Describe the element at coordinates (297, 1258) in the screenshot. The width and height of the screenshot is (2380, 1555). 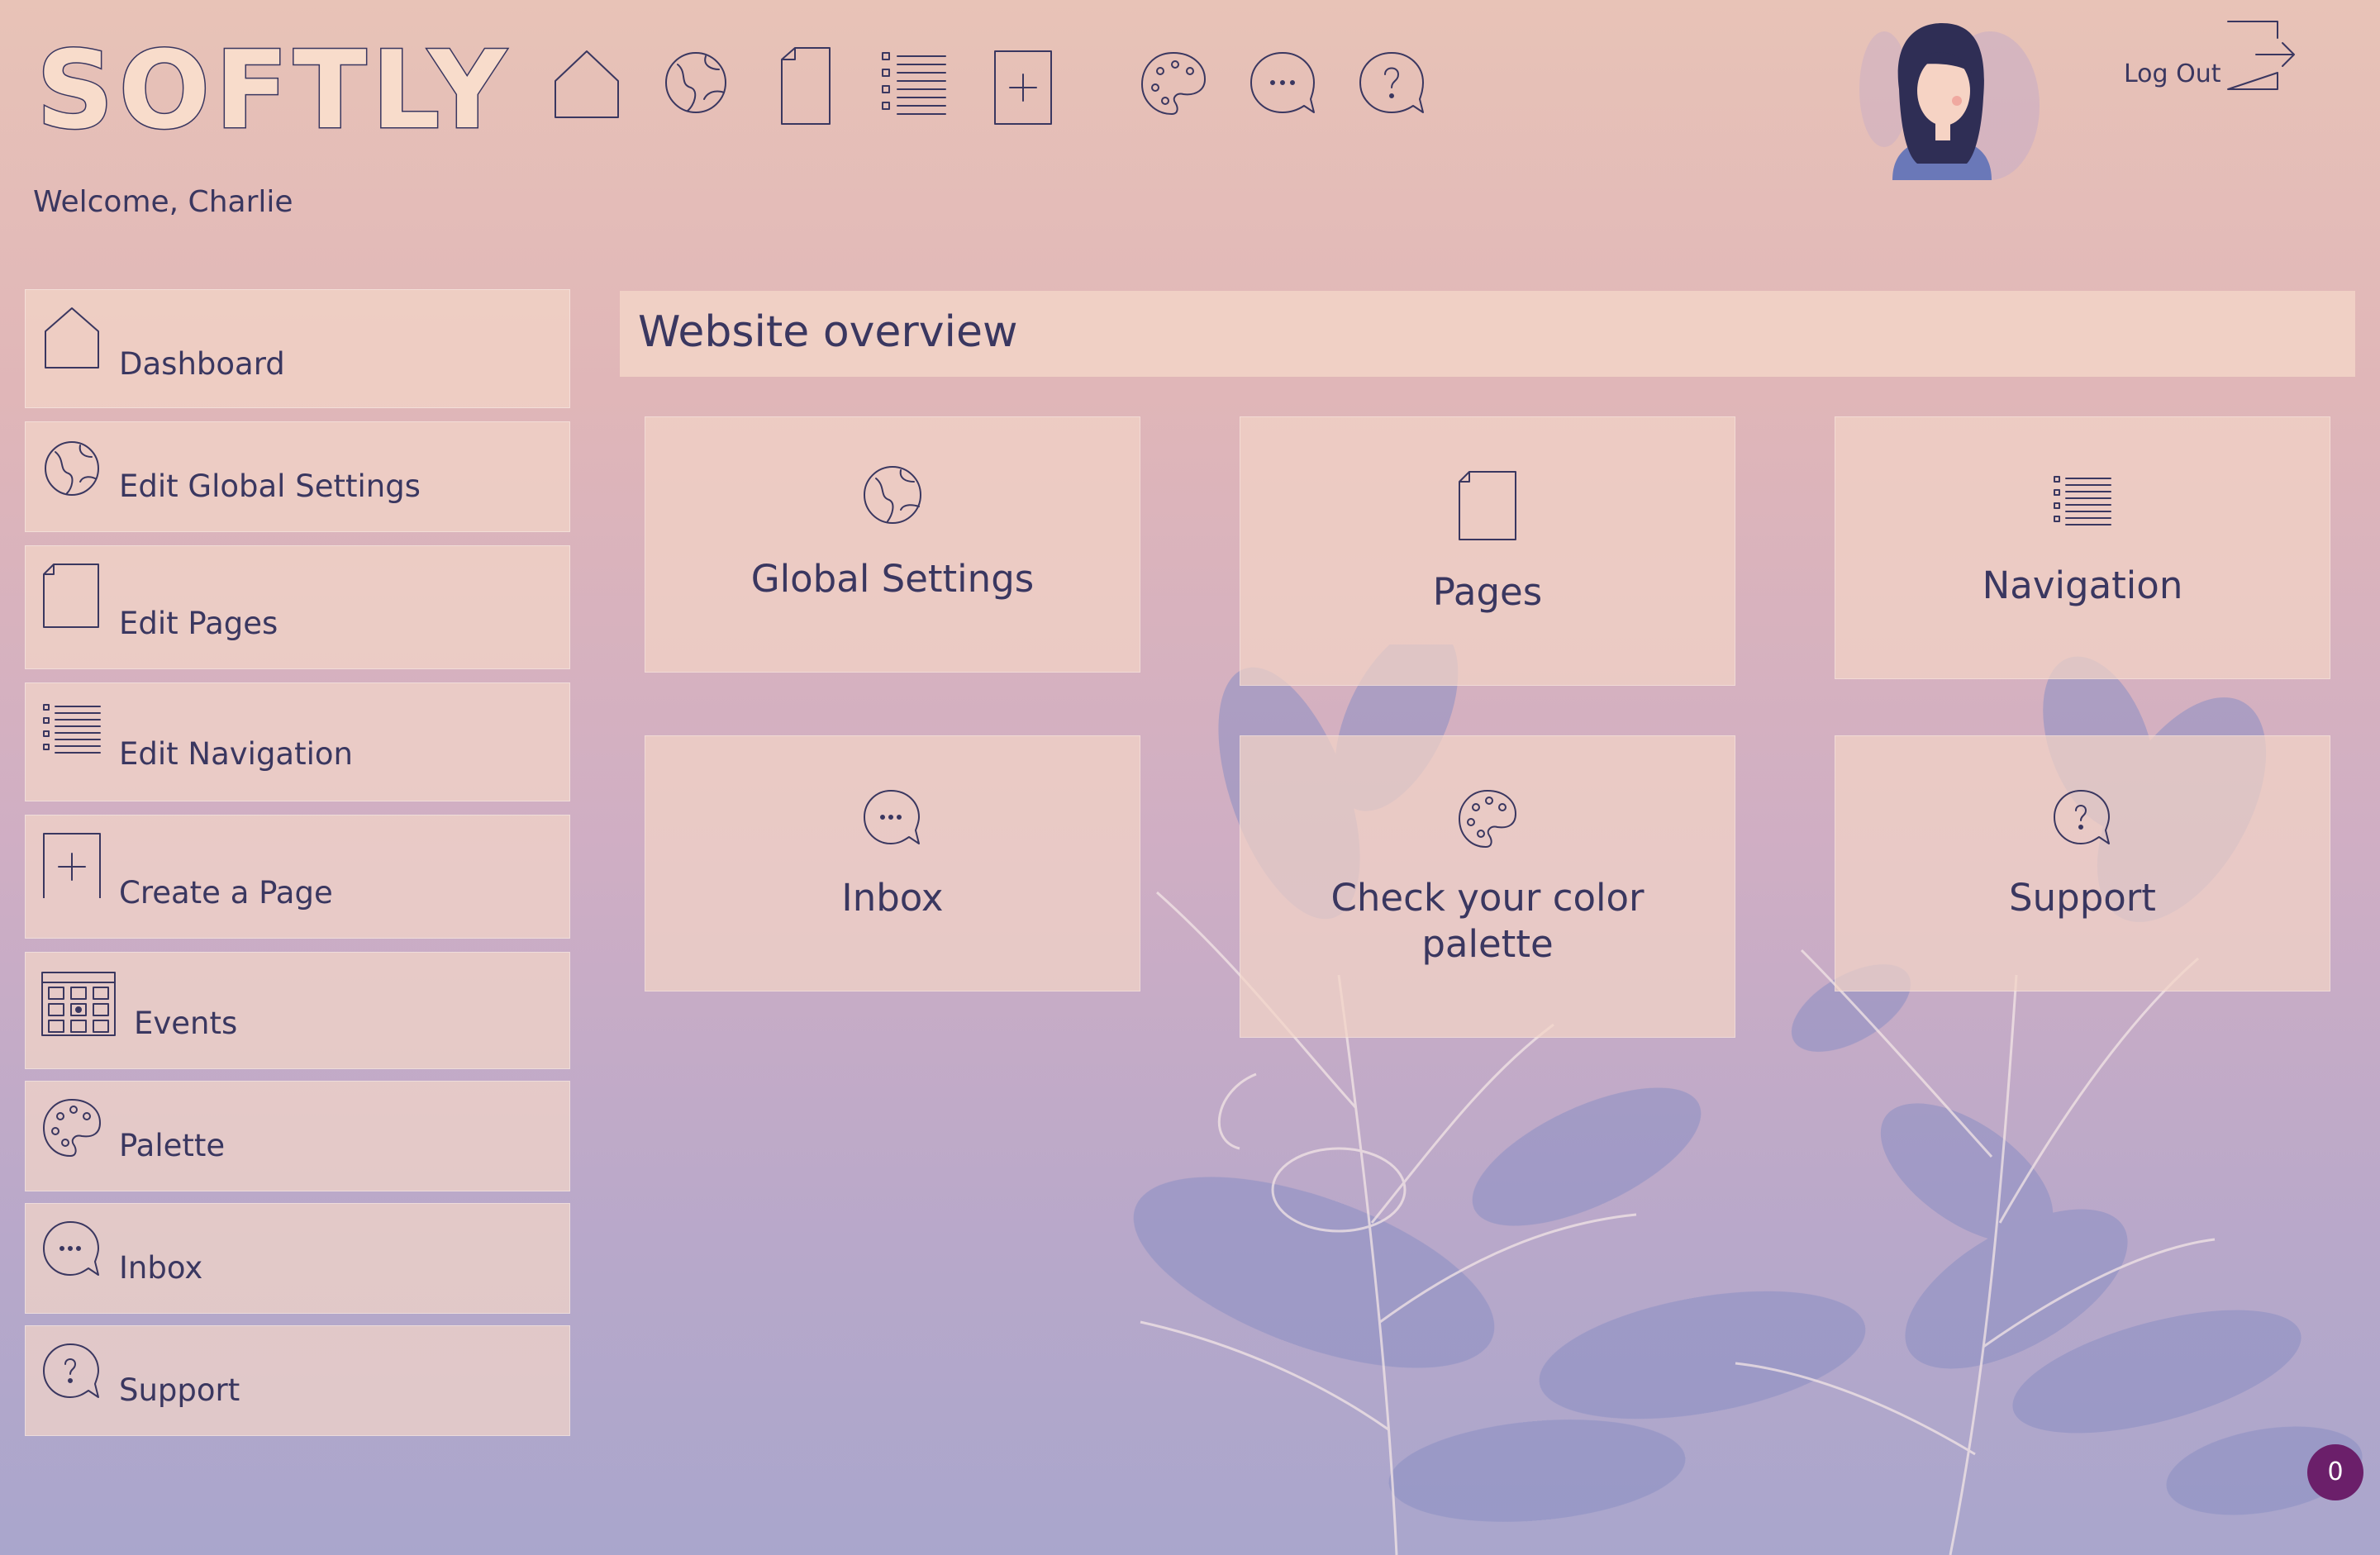
I see `sidebar-item-inbox: Inbox` at that location.